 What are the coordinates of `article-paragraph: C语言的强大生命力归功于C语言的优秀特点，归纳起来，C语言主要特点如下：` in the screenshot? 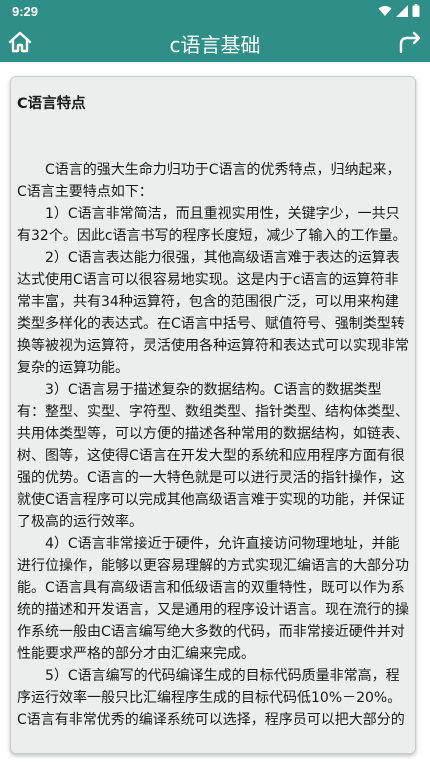 It's located at (209, 181).